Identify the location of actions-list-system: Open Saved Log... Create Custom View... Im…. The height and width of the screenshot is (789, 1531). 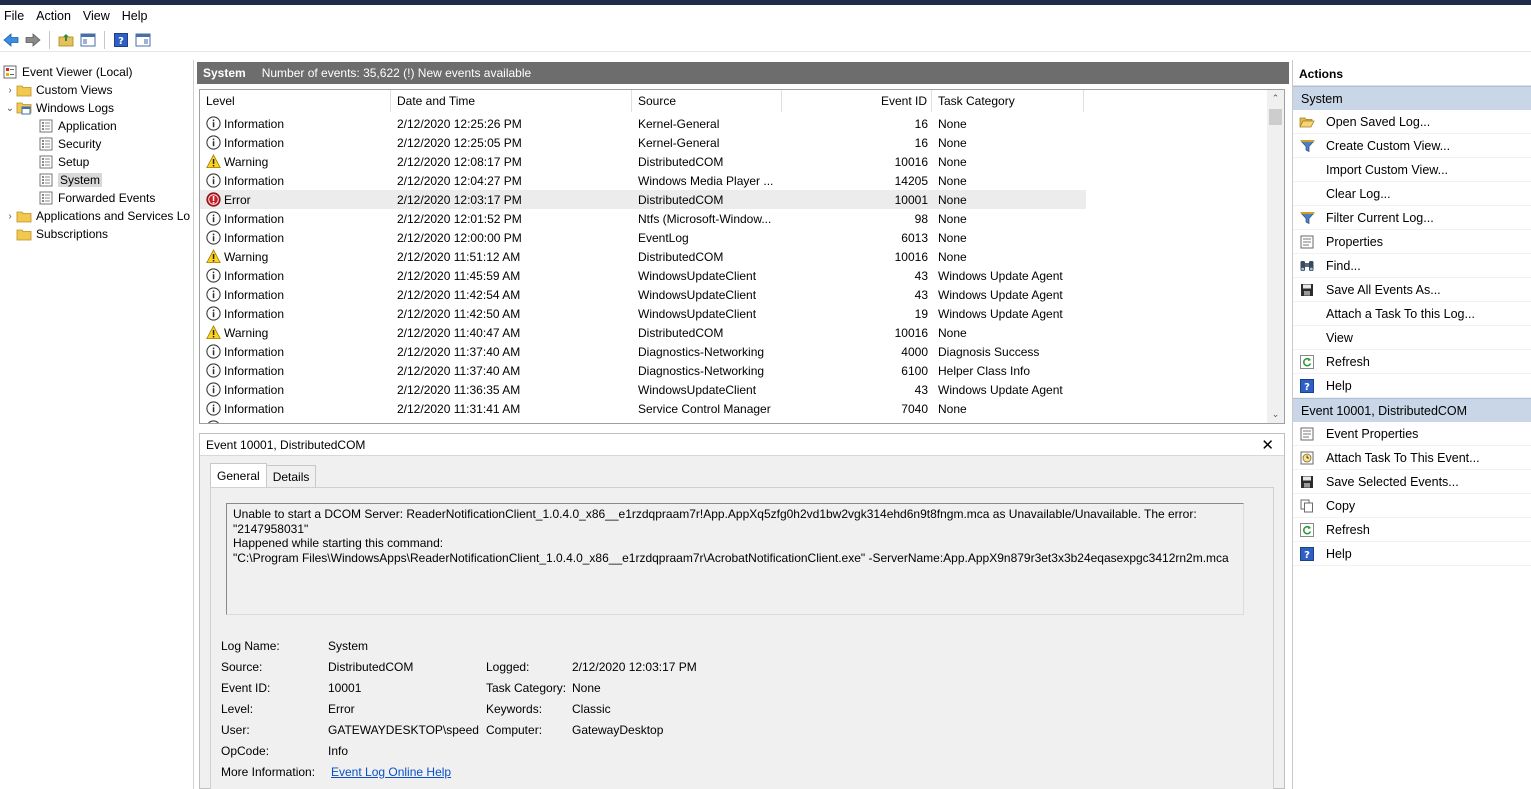
(1412, 254).